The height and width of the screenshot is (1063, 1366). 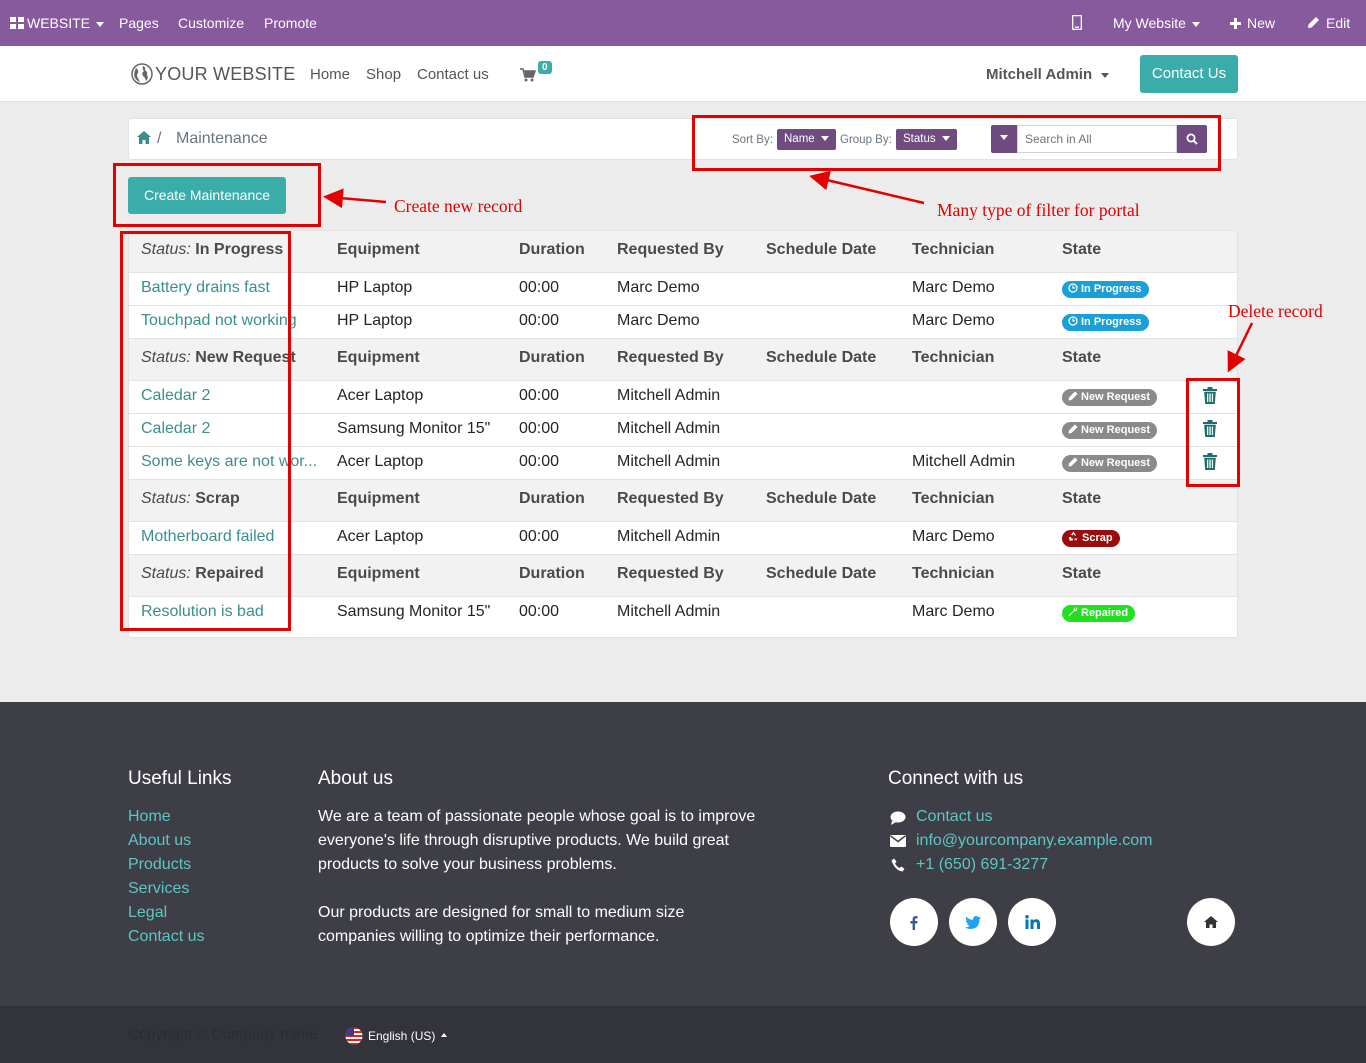 I want to click on edit-button: Edit, so click(x=1328, y=23).